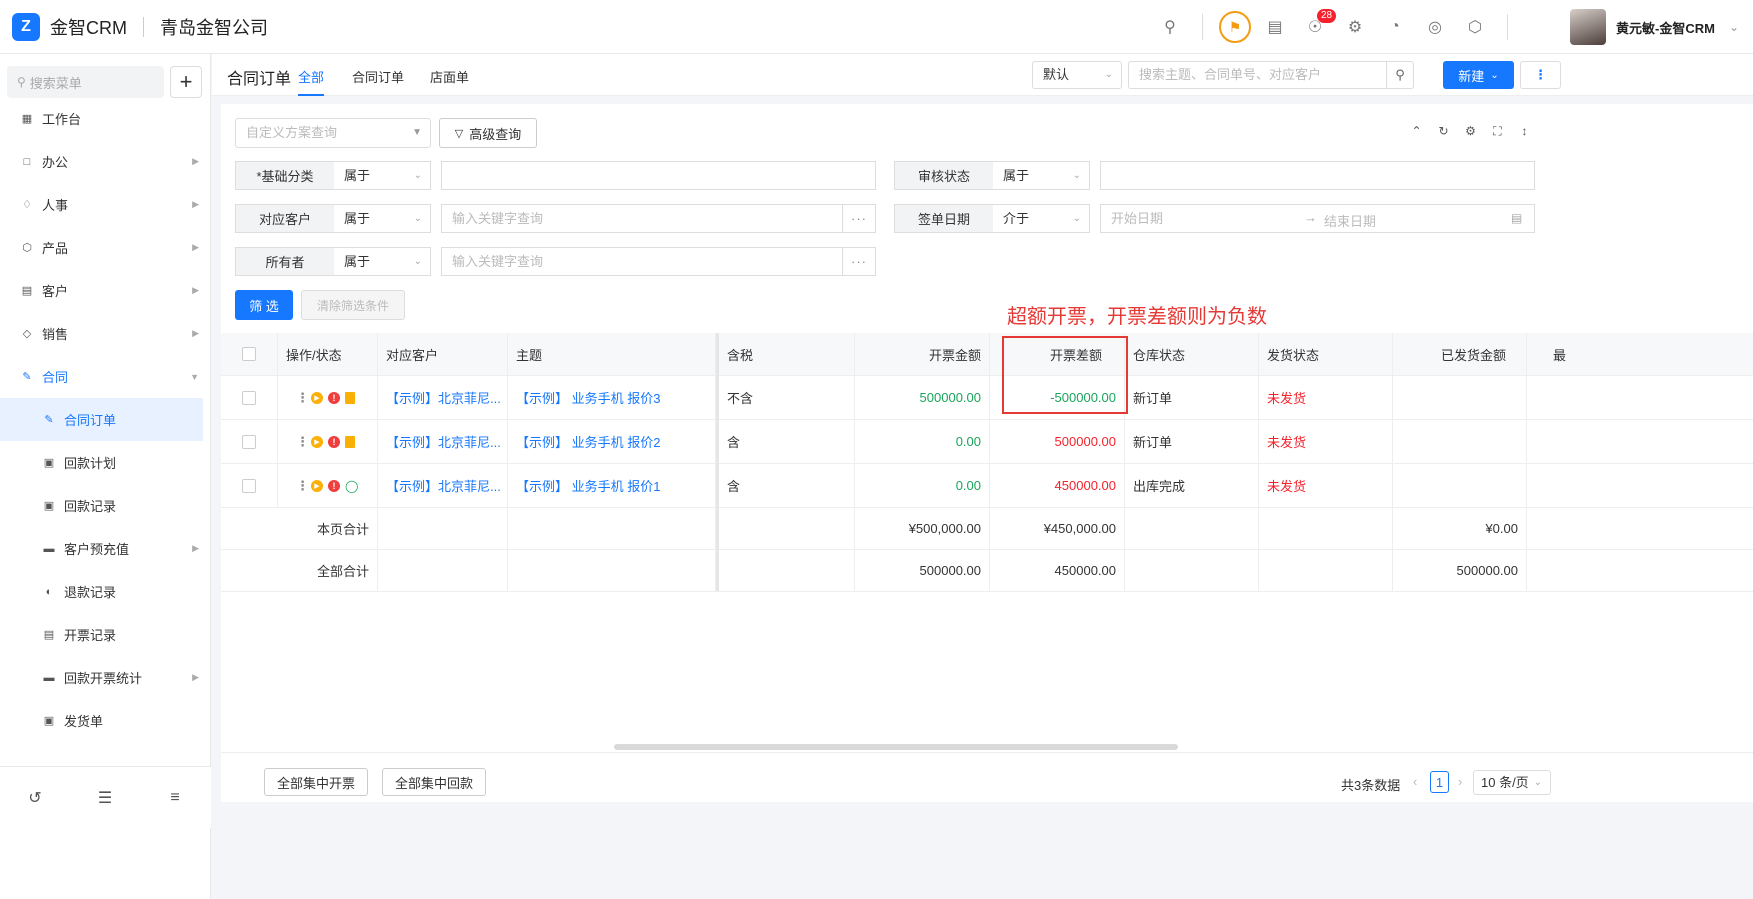 This screenshot has width=1753, height=899. Describe the element at coordinates (1395, 27) in the screenshot. I see `pie-chart-icon: ◔` at that location.